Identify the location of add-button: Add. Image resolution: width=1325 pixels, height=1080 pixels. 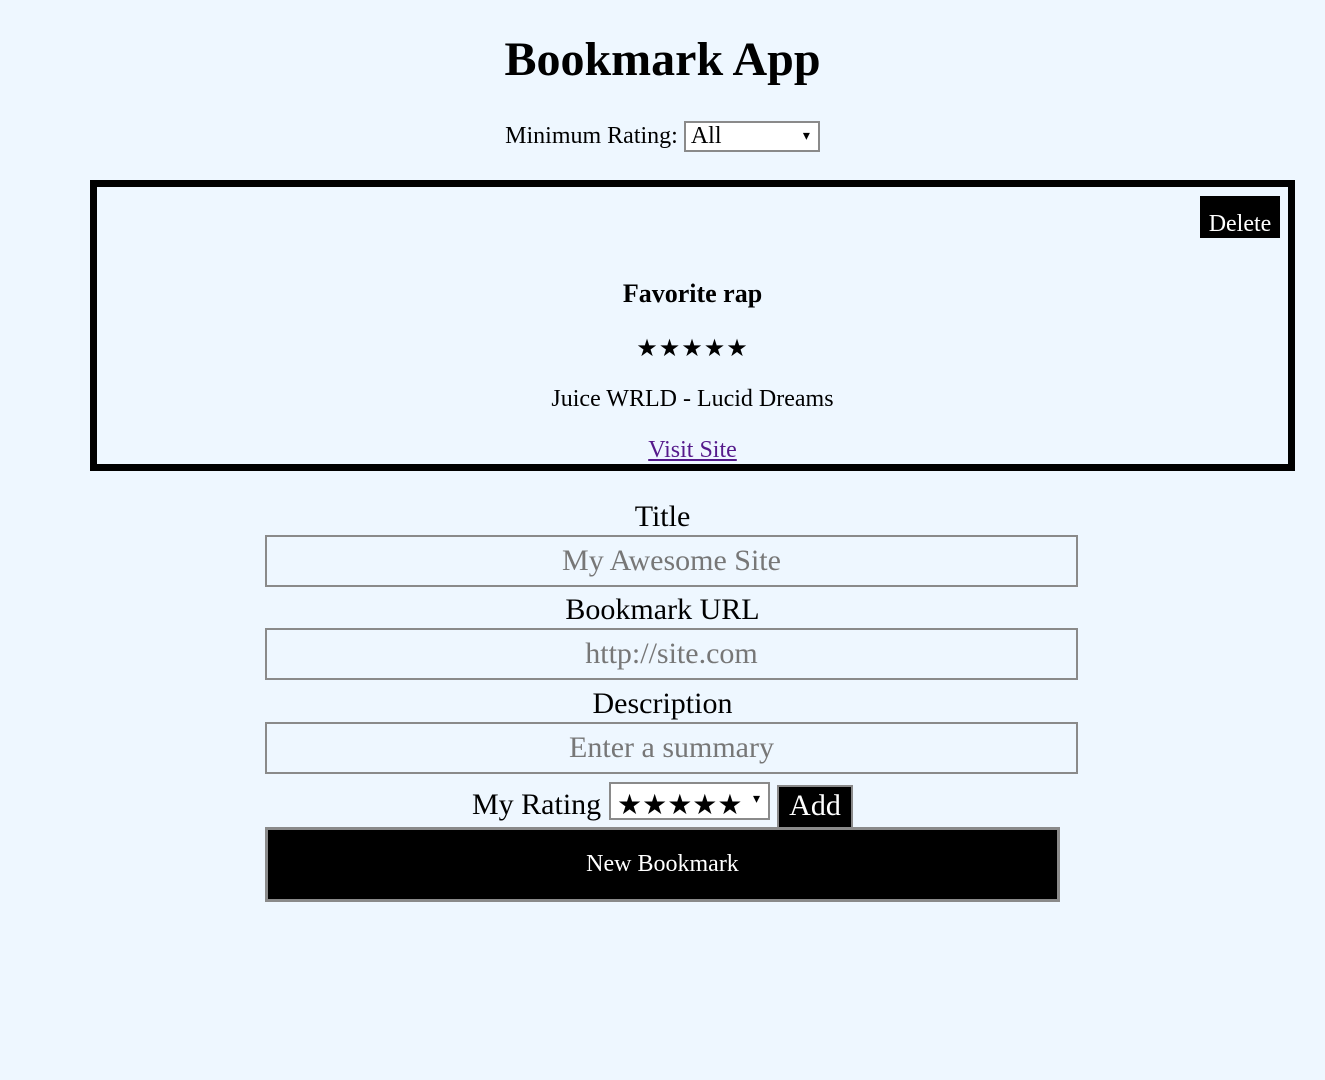
(815, 807).